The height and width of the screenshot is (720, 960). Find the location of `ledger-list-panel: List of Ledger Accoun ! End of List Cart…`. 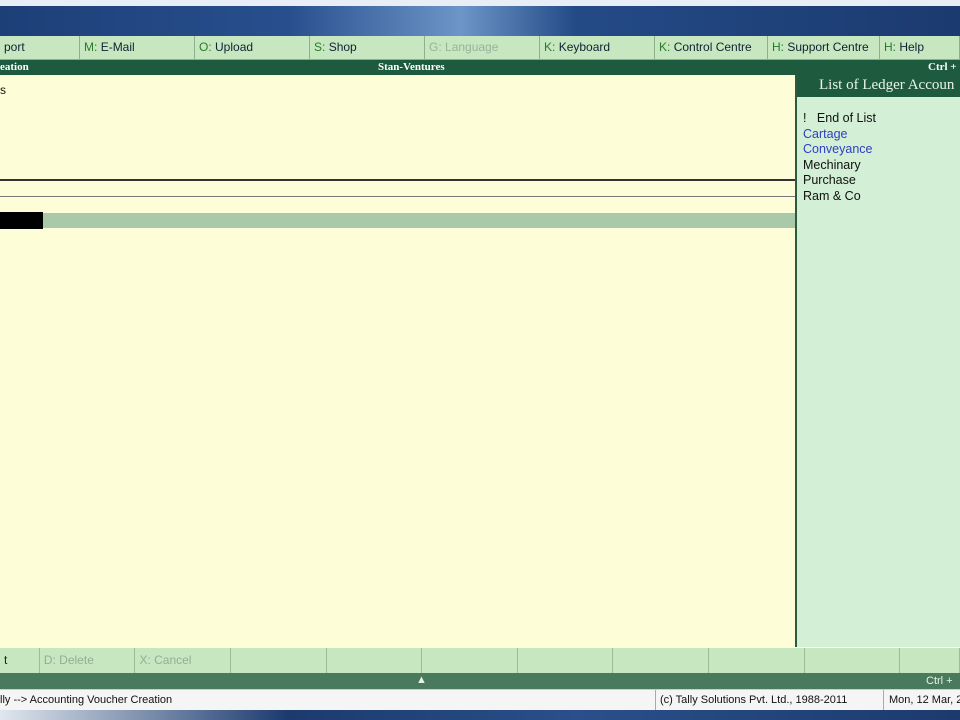

ledger-list-panel: List of Ledger Accoun ! End of List Cart… is located at coordinates (877, 361).